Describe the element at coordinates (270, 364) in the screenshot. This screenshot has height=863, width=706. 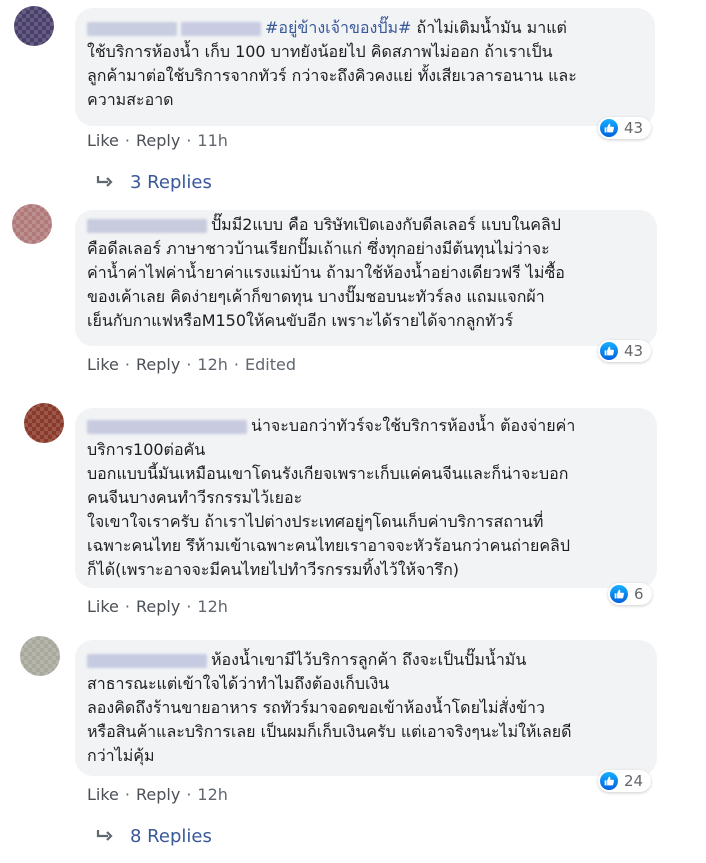
I see `edited-label: Edited` at that location.